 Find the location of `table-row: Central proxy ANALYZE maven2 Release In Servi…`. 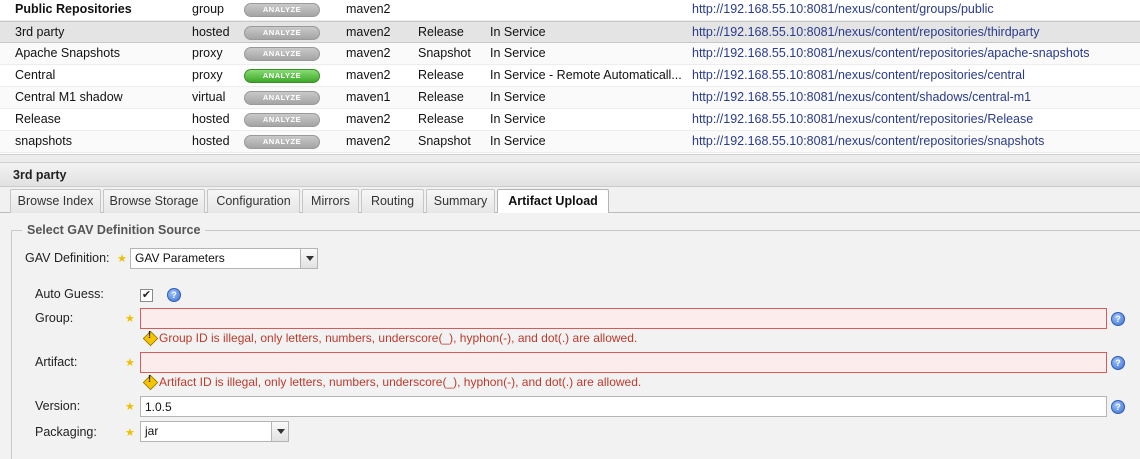

table-row: Central proxy ANALYZE maven2 Release In Servi… is located at coordinates (570, 76).